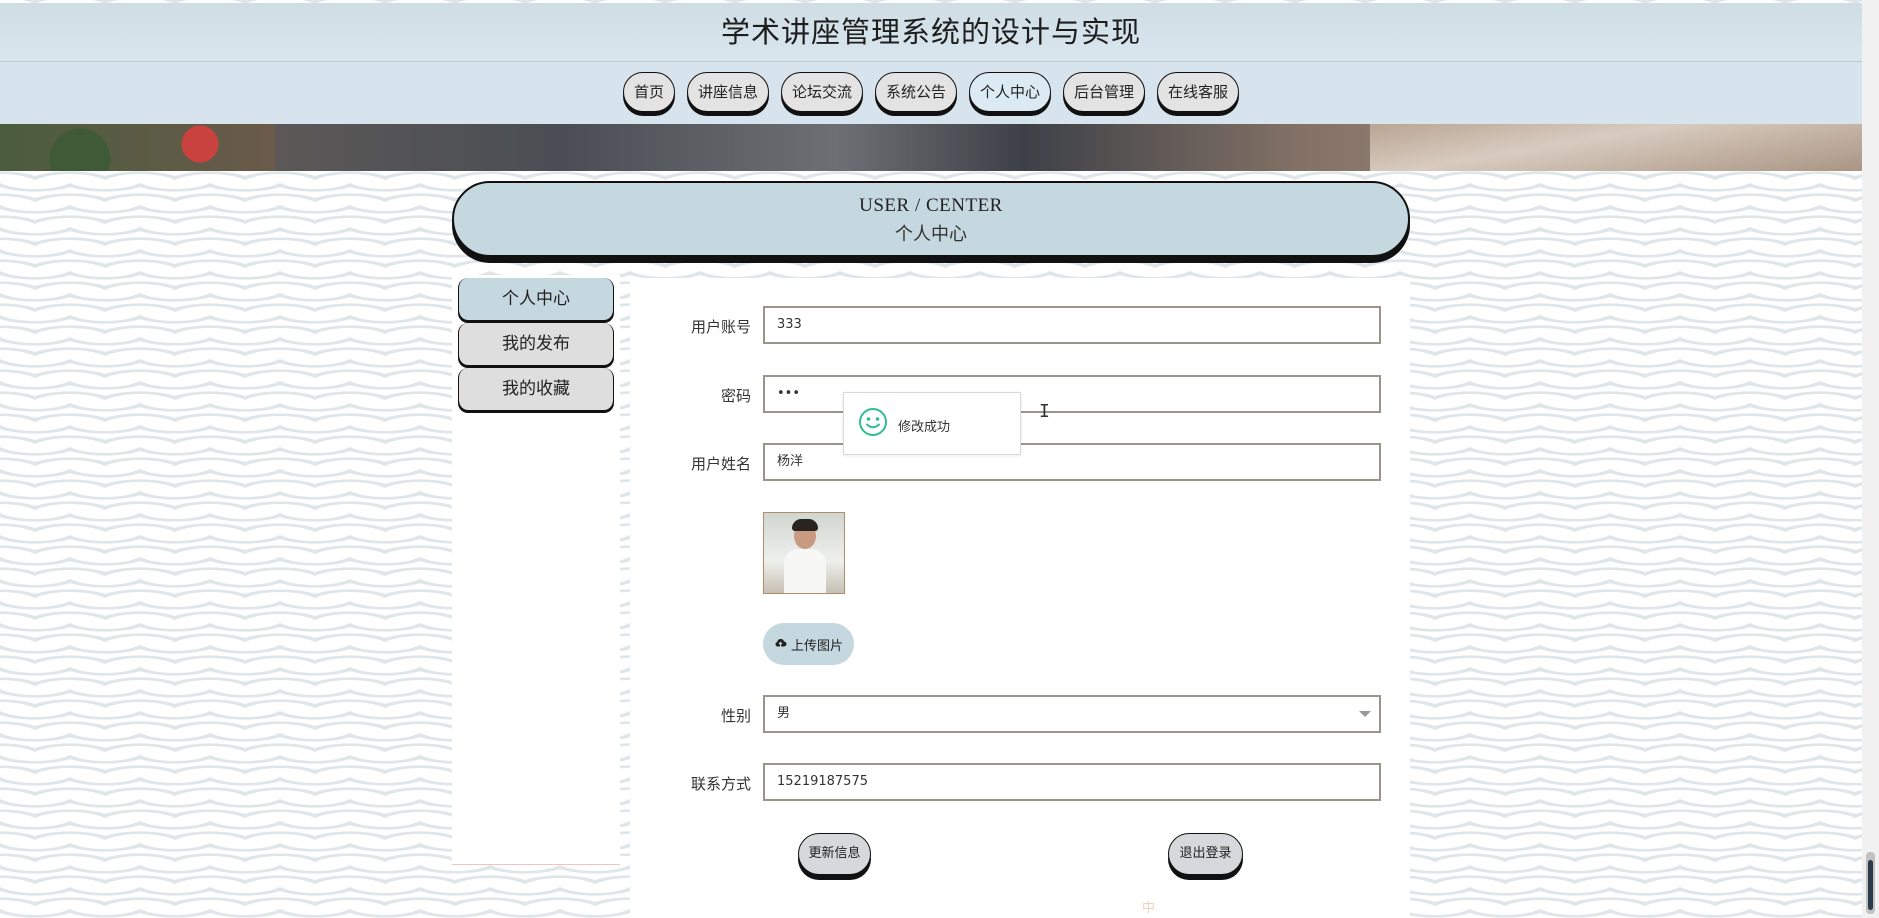 The width and height of the screenshot is (1879, 918). I want to click on upload-image-button: 上传图片, so click(808, 644).